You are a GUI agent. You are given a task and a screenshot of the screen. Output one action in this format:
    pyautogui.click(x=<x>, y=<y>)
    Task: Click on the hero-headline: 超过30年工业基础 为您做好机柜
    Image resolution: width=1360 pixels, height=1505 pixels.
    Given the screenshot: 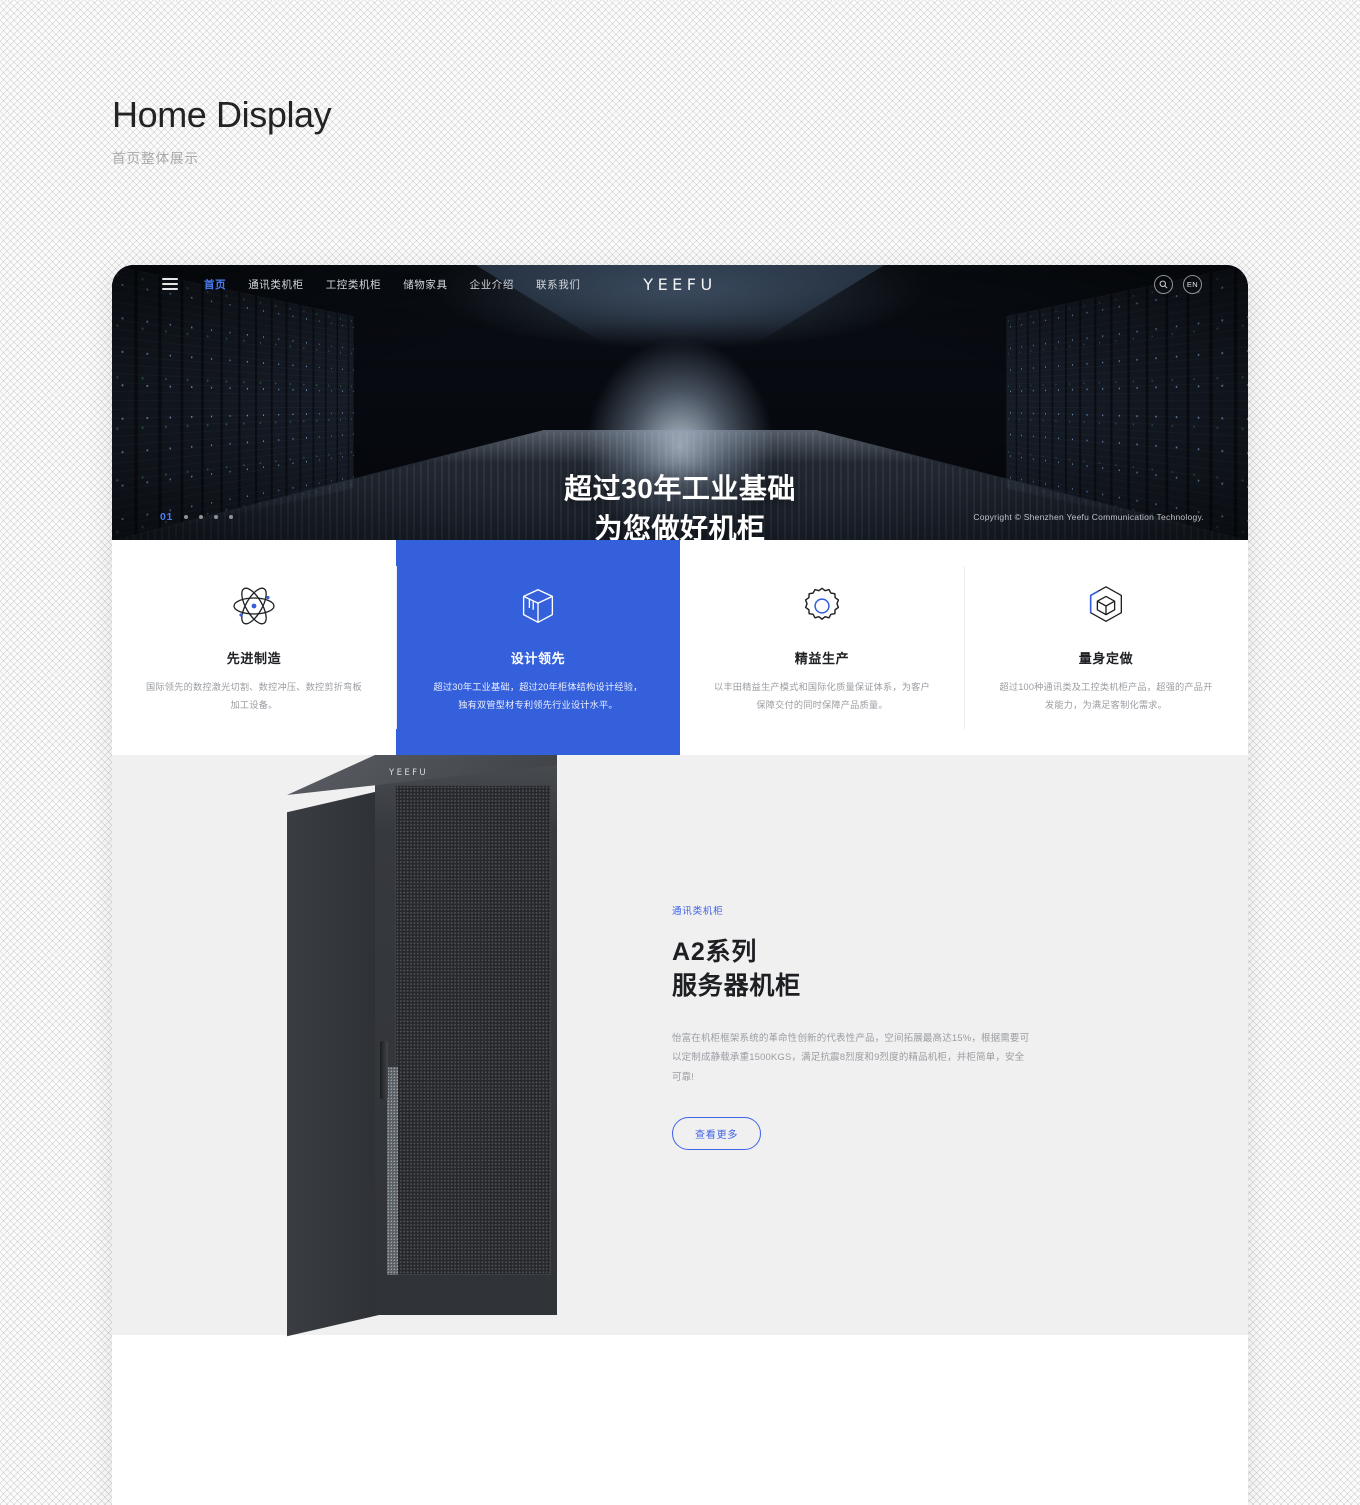 What is the action you would take?
    pyautogui.click(x=680, y=504)
    